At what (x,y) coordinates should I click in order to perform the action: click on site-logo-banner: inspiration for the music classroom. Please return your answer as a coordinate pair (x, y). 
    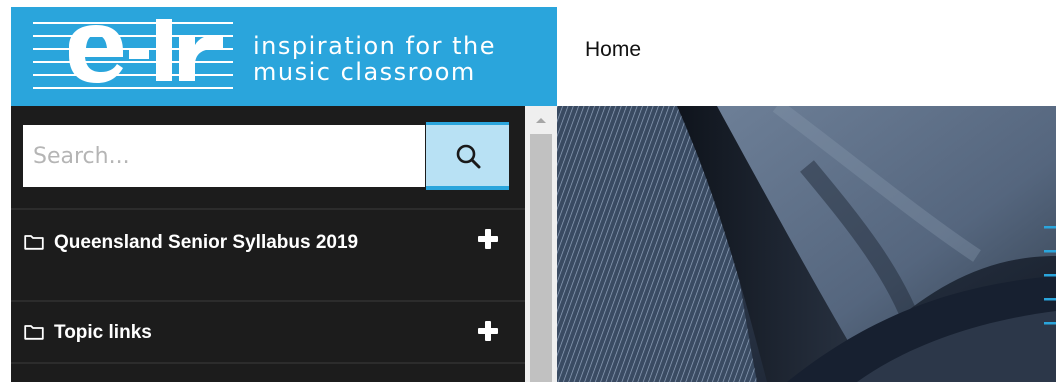
    Looking at the image, I should click on (284, 56).